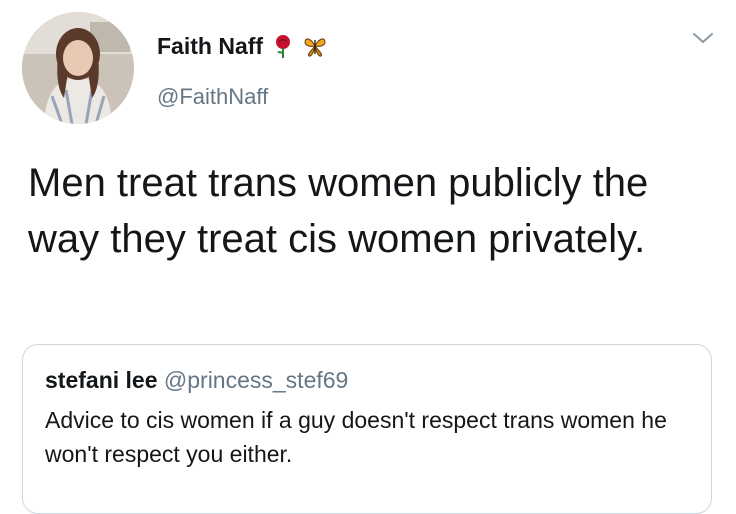  I want to click on chevron-down-icon, so click(703, 38).